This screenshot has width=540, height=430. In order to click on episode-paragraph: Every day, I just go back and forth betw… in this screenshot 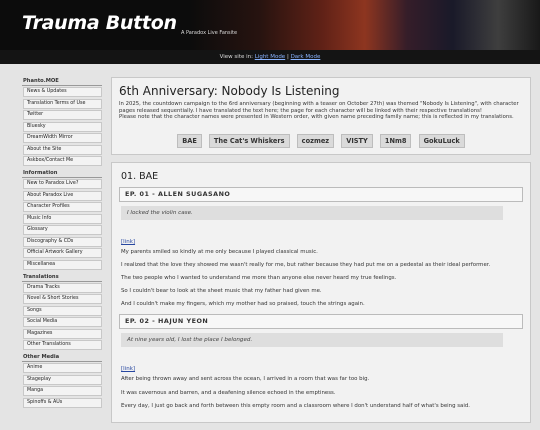, I will do `click(295, 405)`.